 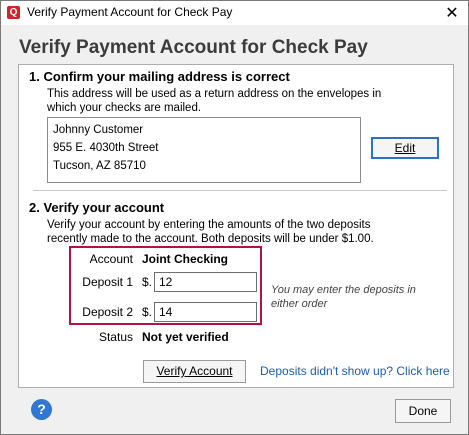 I want to click on deposit-2-currency: $., so click(x=147, y=312).